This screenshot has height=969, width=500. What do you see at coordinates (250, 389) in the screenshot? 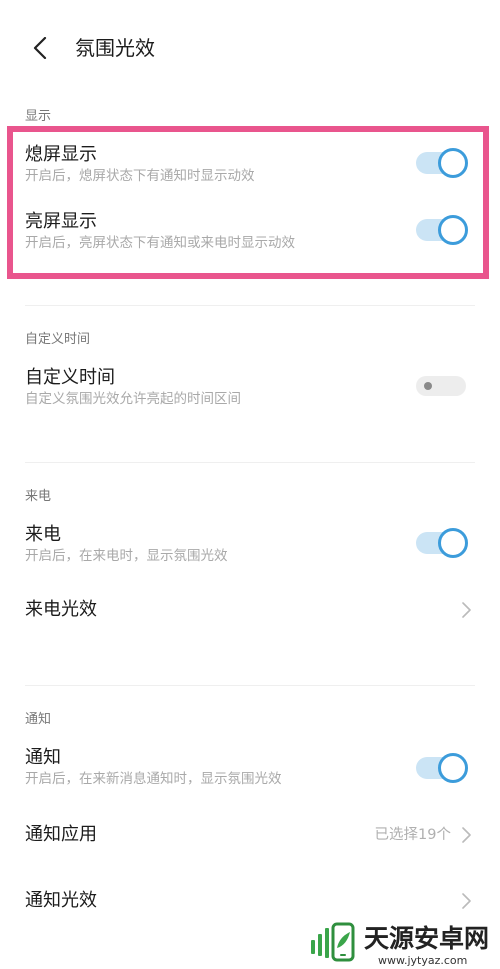
I see `setting-row-custom-time: 自定义时间 自定义氛围光效允许亮起的时间区间` at bounding box center [250, 389].